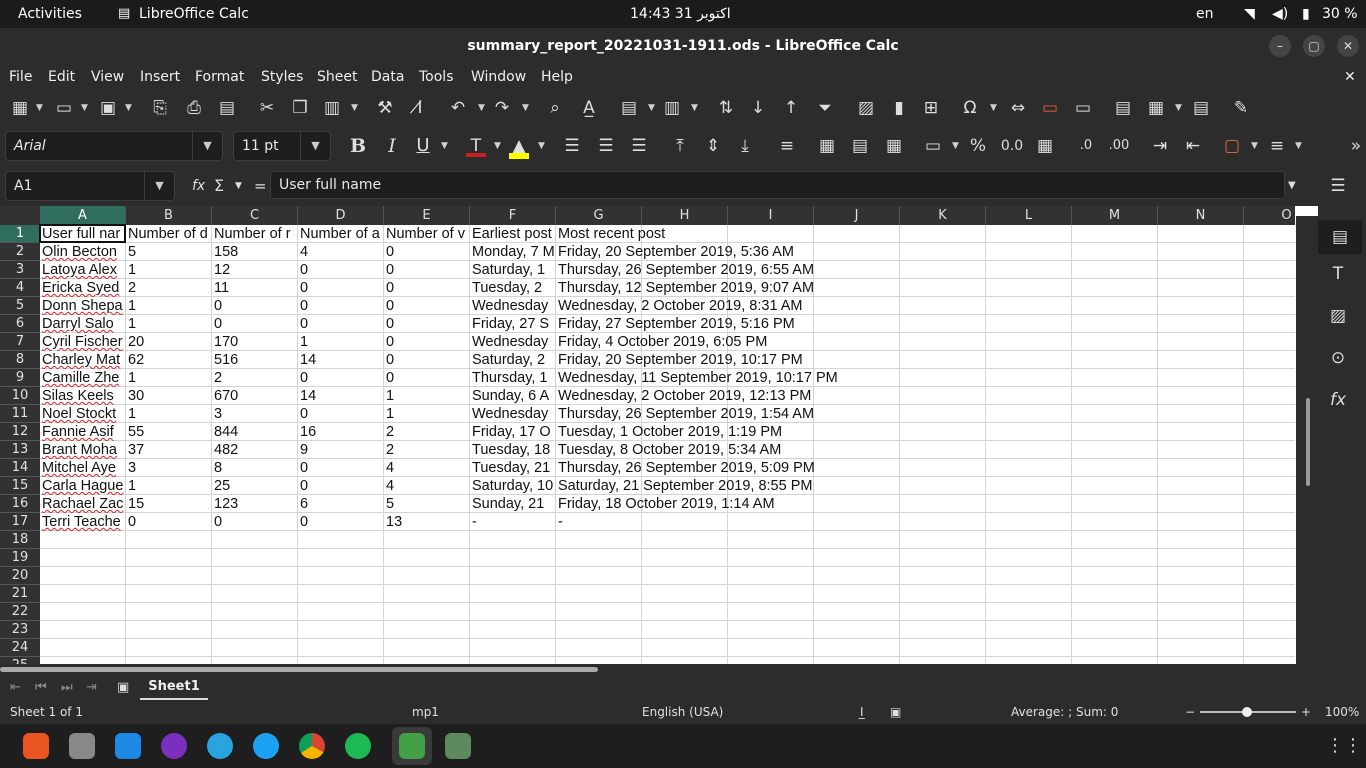 This screenshot has height=768, width=1366. I want to click on clear-formatting-icon: I̸, so click(420, 108).